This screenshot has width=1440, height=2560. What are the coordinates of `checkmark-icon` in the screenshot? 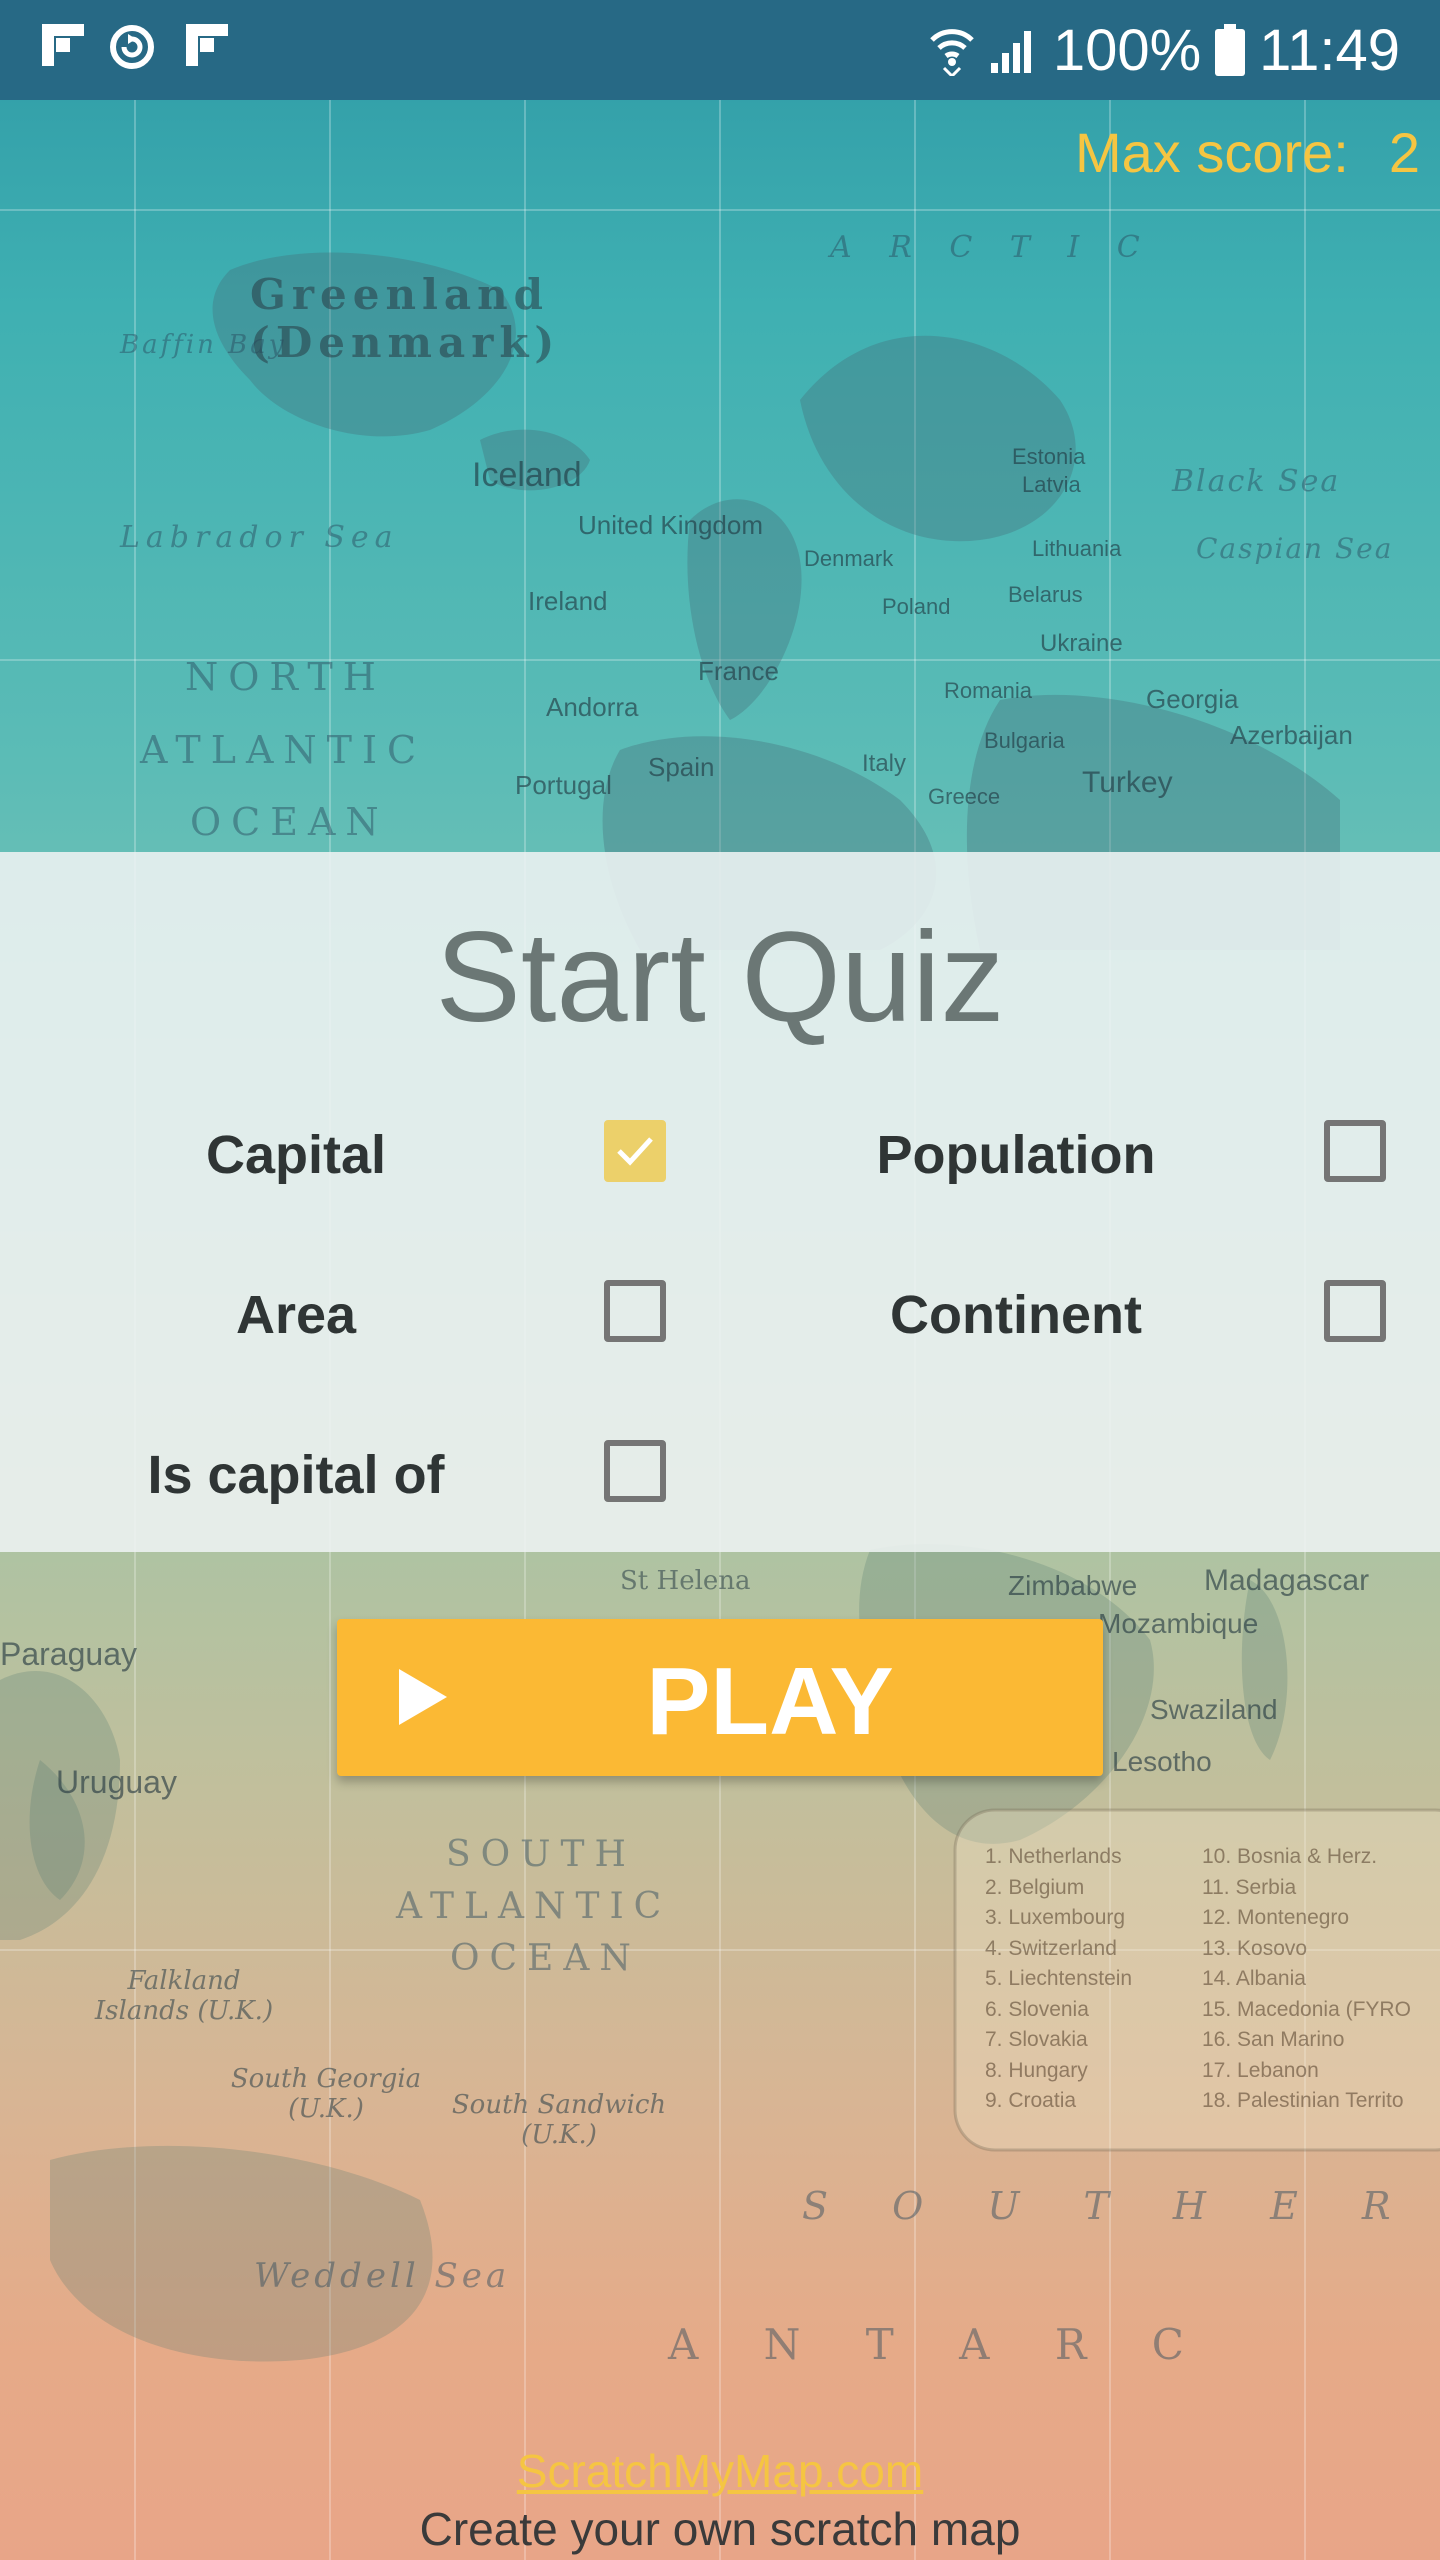 It's located at (635, 1151).